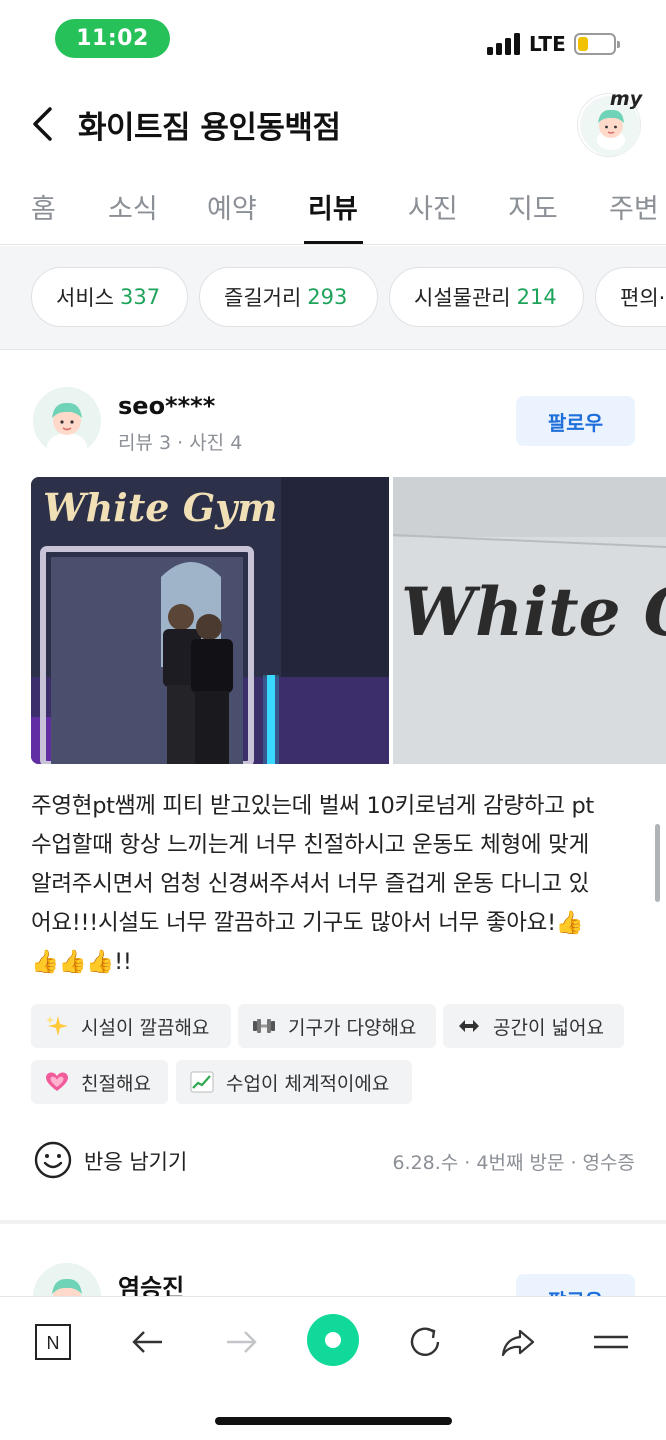  I want to click on hamburger-menu-icon, so click(611, 1342).